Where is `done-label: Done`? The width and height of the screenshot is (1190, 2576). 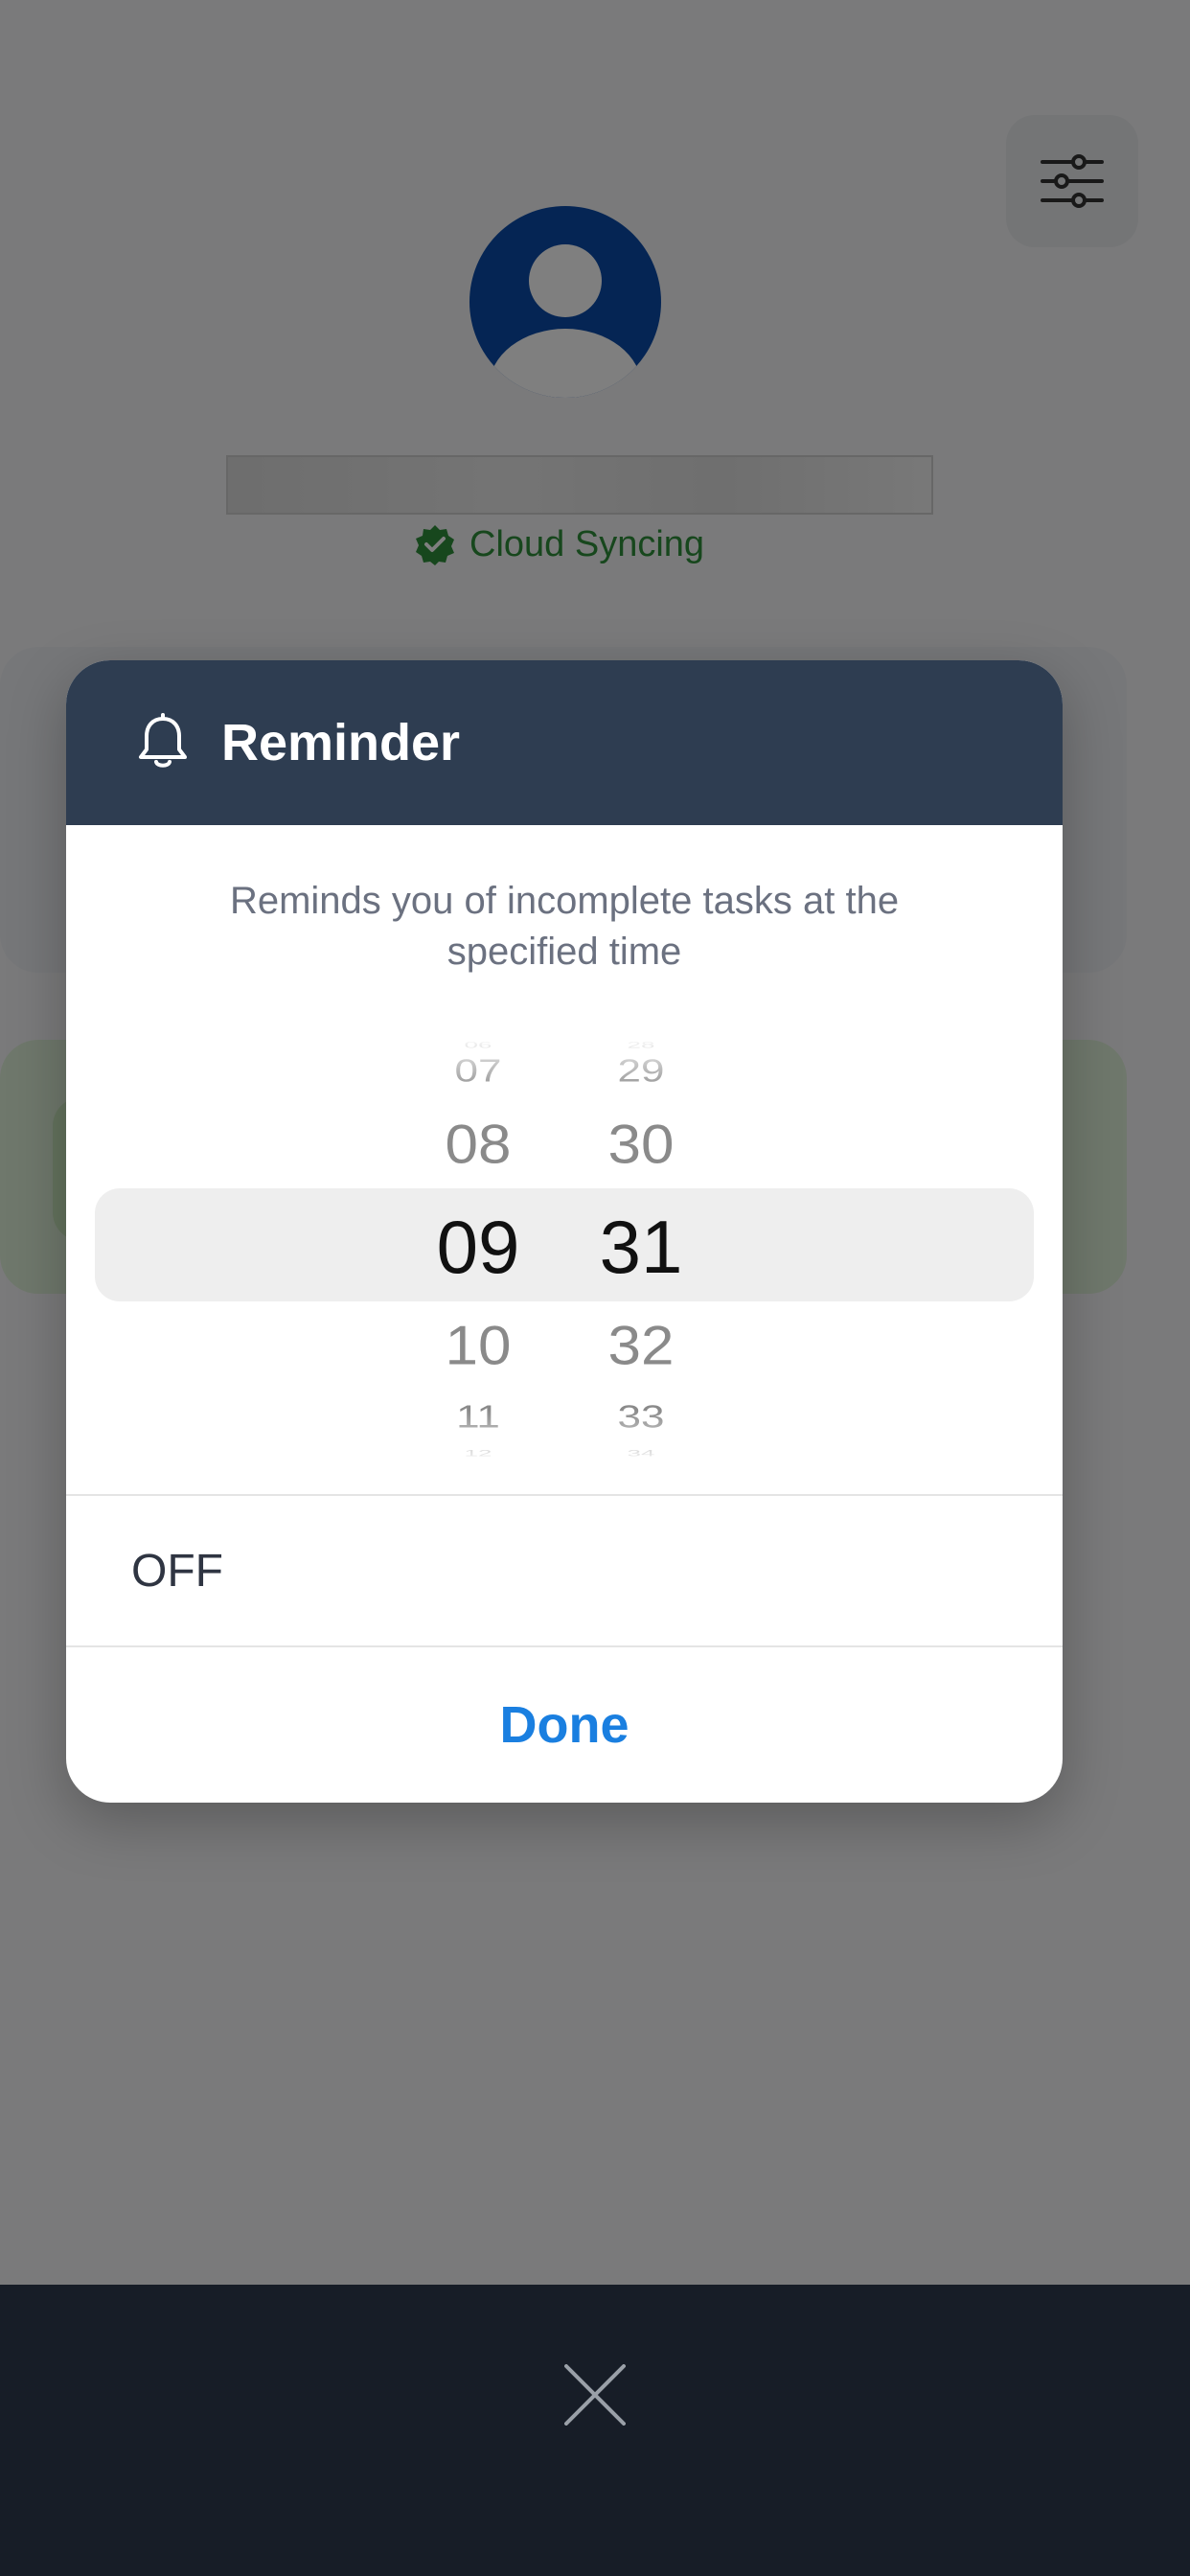 done-label: Done is located at coordinates (564, 1725).